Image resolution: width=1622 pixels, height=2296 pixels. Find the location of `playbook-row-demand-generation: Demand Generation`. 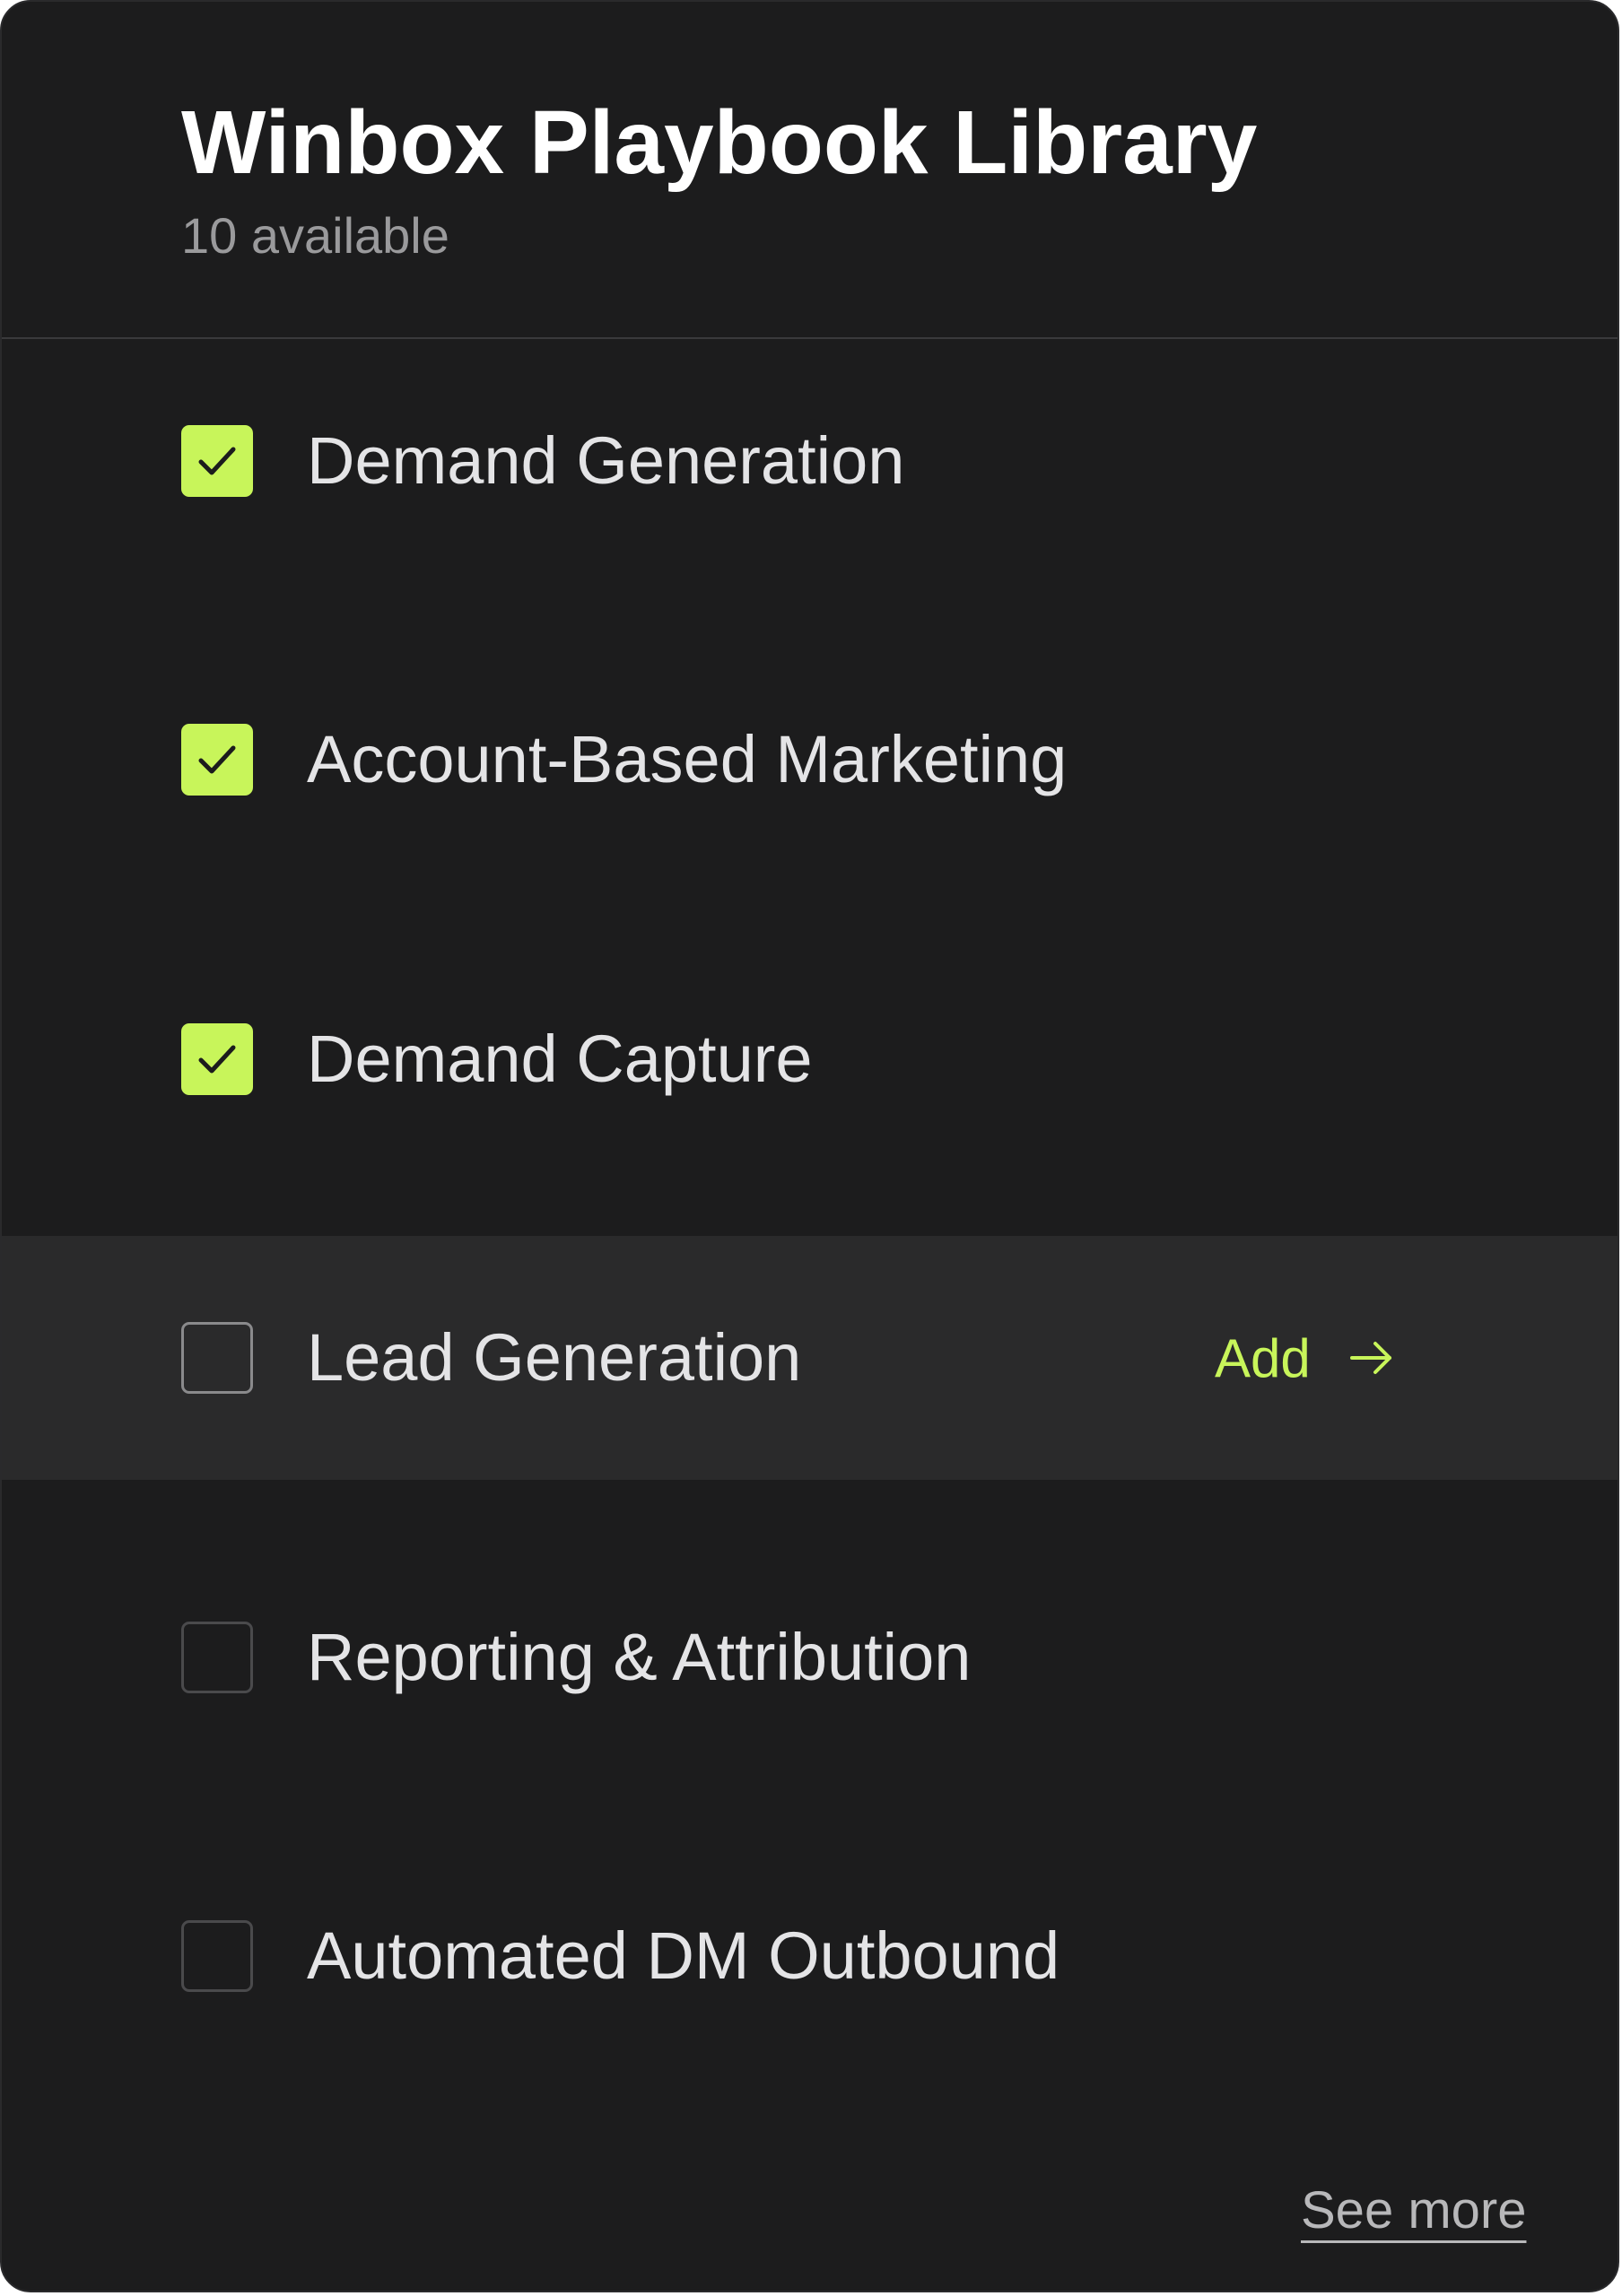

playbook-row-demand-generation: Demand Generation is located at coordinates (810, 461).